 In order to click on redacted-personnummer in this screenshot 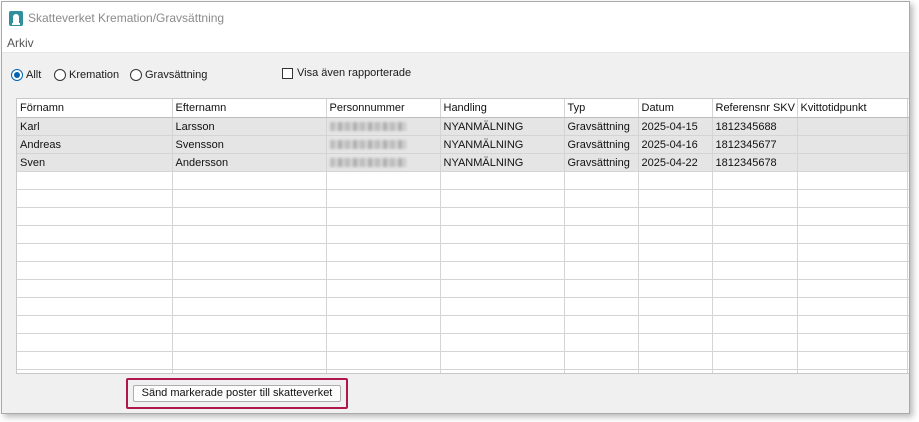, I will do `click(367, 127)`.